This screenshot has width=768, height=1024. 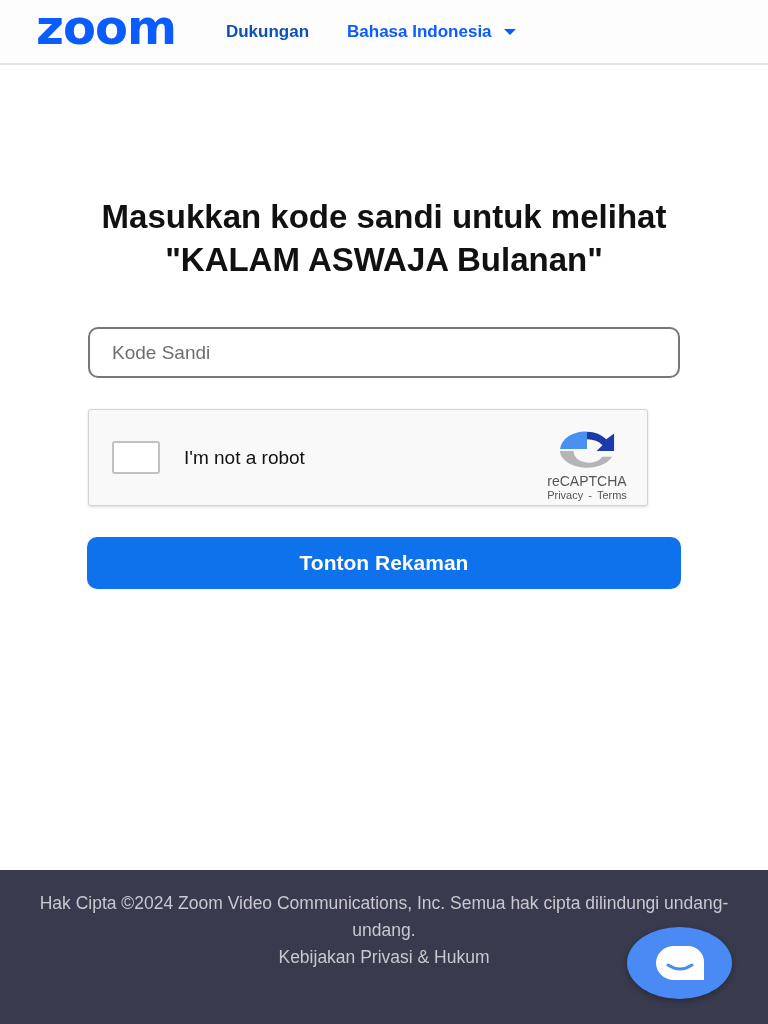 What do you see at coordinates (384, 917) in the screenshot?
I see `copyright-text: Hak Cipta ©2024 Zoom Video Communications, Inc. Semua hak cipta dilindungi undang-undang.` at bounding box center [384, 917].